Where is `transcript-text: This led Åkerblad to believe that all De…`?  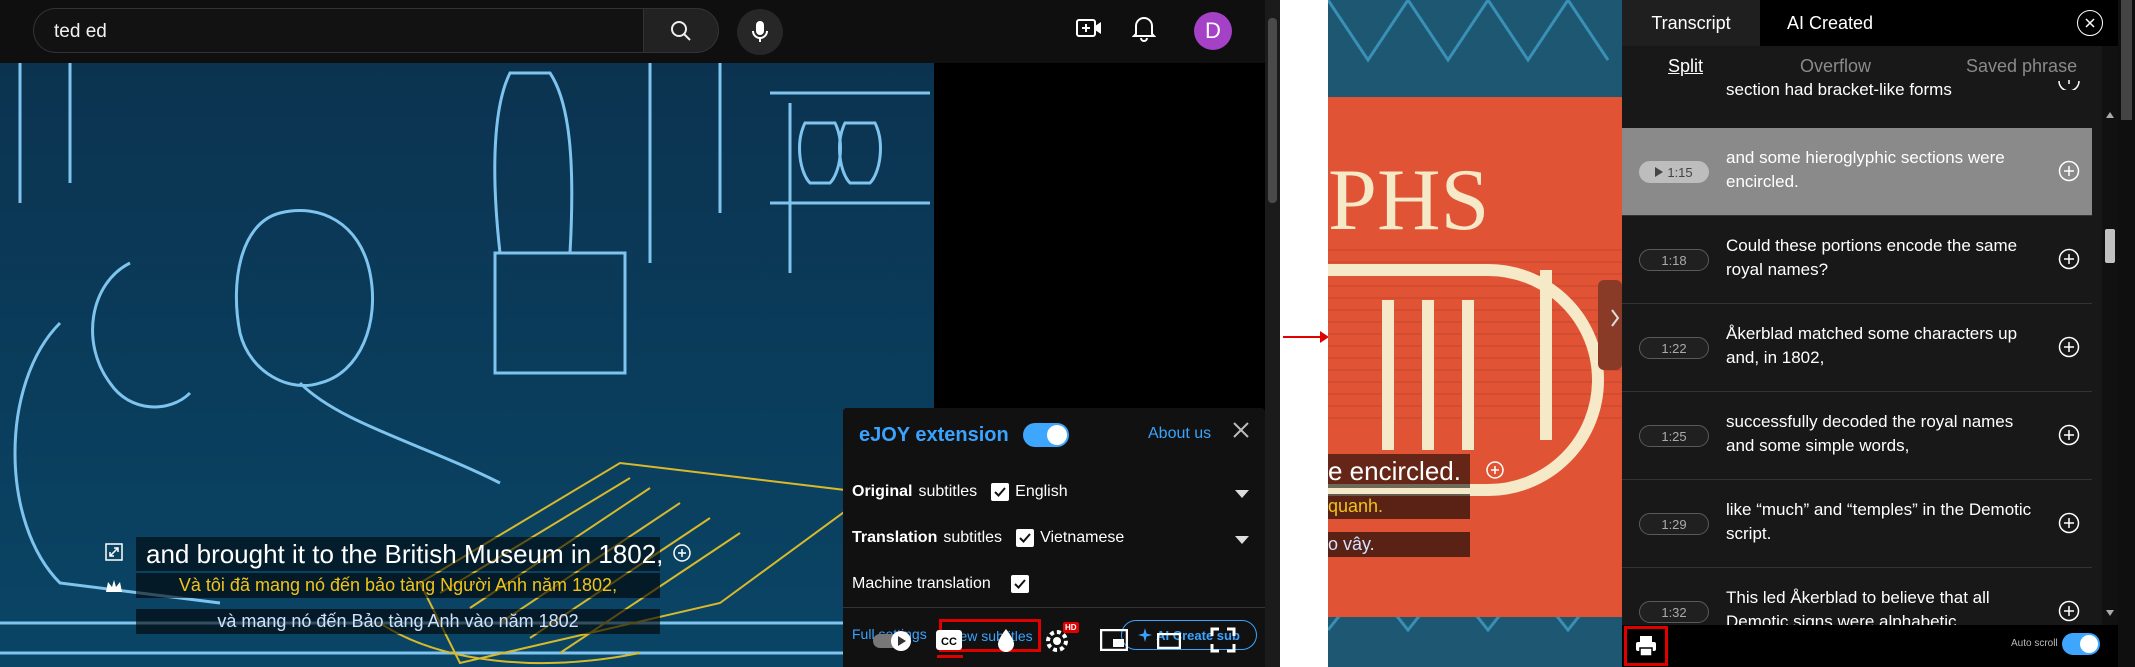 transcript-text: This led Åkerblad to believe that all De… is located at coordinates (1881, 605).